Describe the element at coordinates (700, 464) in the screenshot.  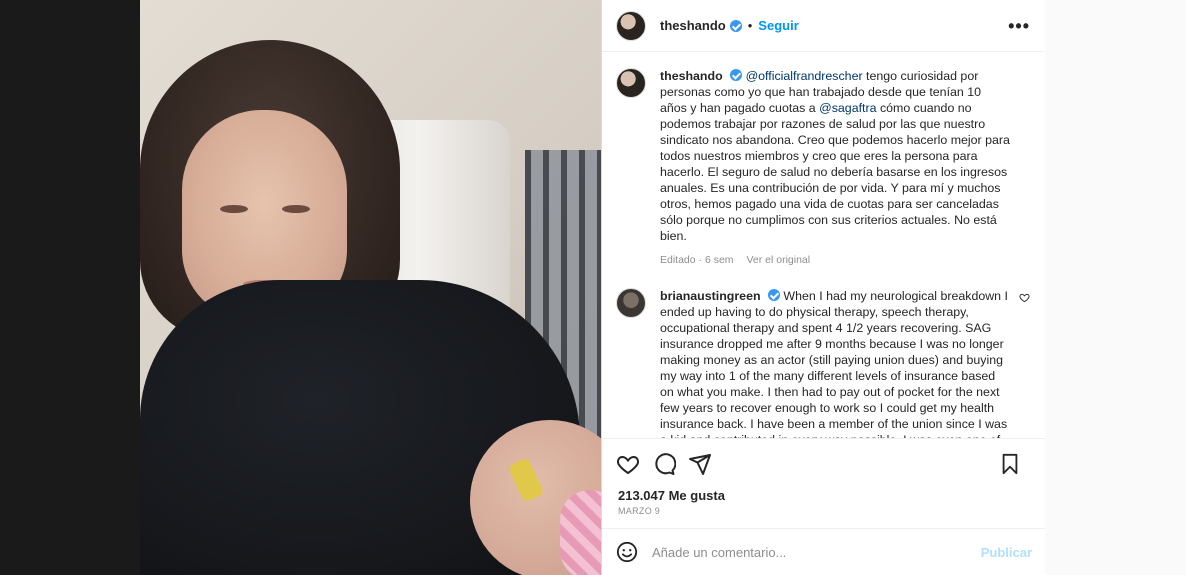
I see `share-icon` at that location.